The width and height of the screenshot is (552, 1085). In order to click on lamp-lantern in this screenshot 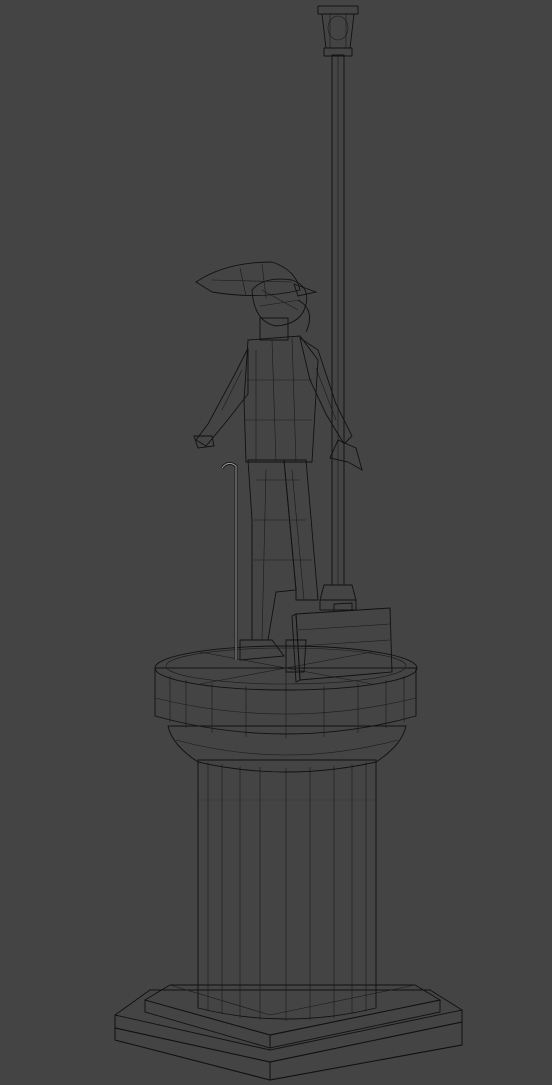, I will do `click(338, 31)`.